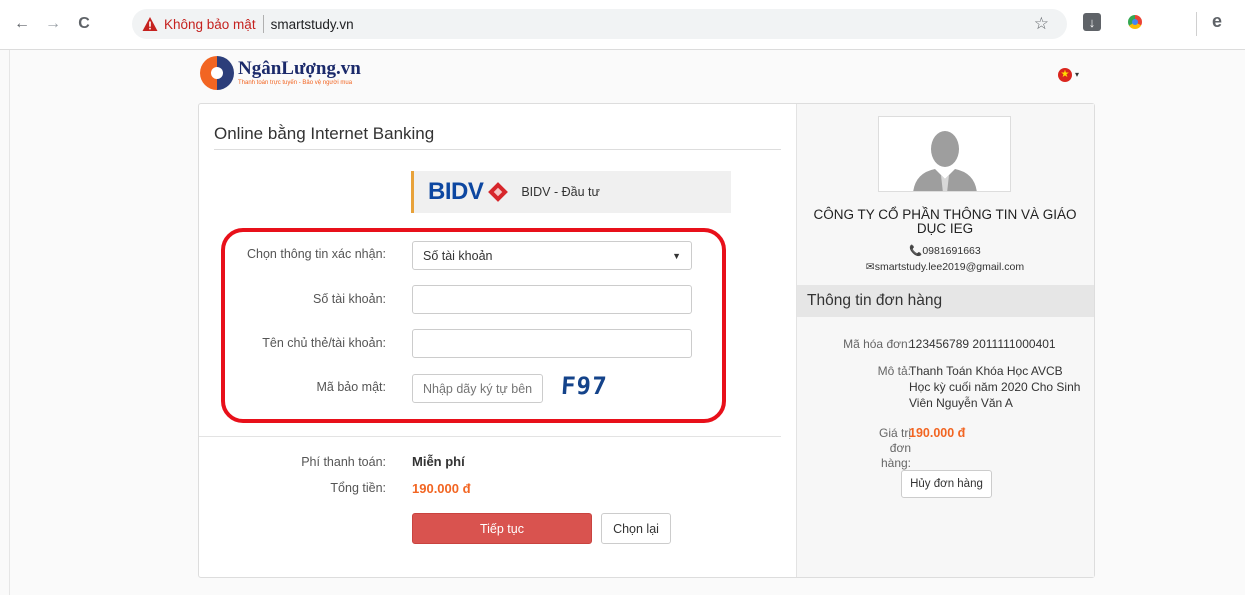 Image resolution: width=1245 pixels, height=595 pixels. I want to click on fee-label: Phí thanh toán:, so click(343, 462).